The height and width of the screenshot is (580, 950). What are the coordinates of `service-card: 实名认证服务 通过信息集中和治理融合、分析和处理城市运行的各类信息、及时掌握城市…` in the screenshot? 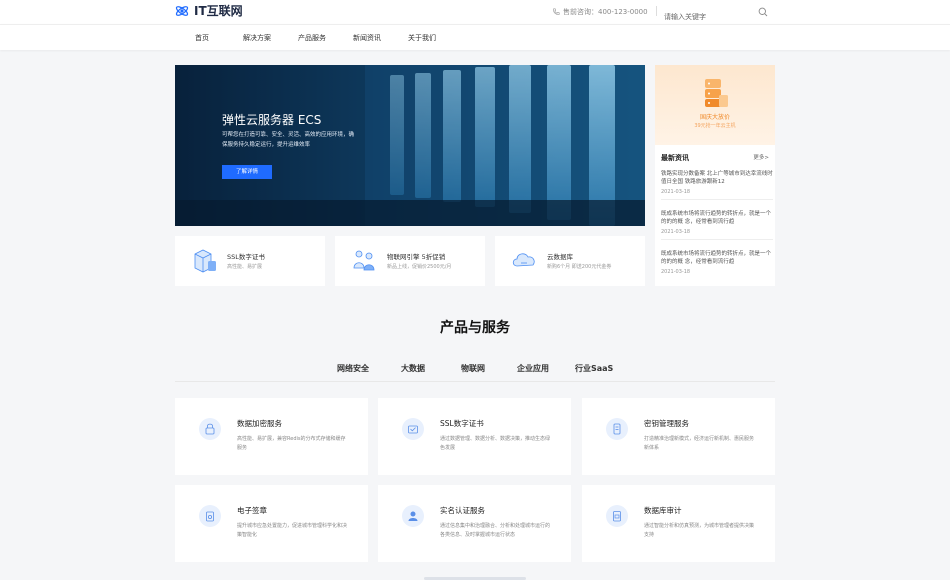 It's located at (474, 523).